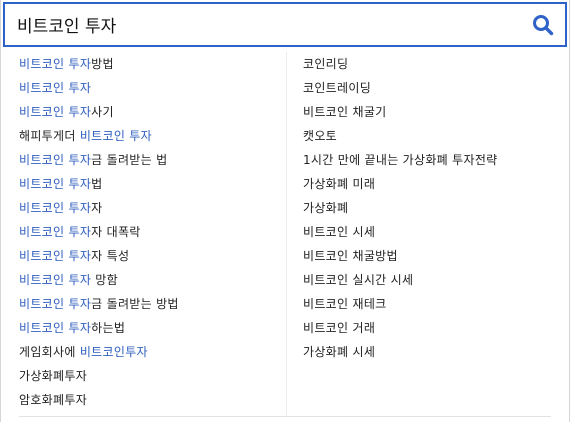 The height and width of the screenshot is (422, 570). I want to click on suggestion-text: 해피투게더, so click(49, 136).